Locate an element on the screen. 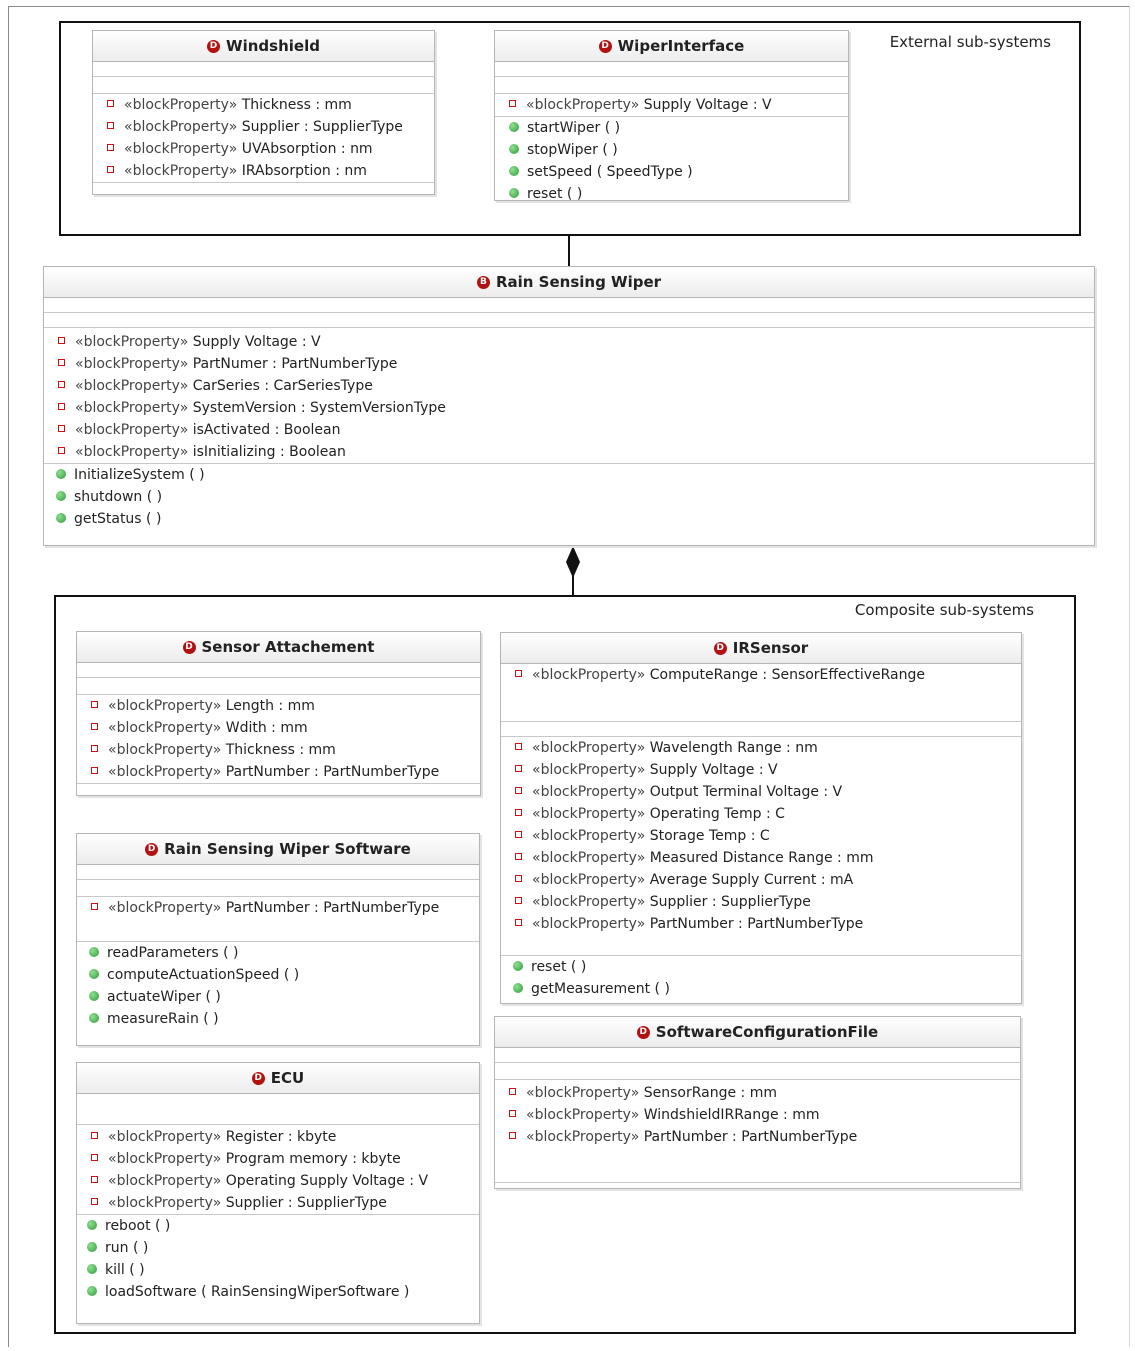 This screenshot has width=1135, height=1351. operation-row: stopWiper ( ) is located at coordinates (671, 150).